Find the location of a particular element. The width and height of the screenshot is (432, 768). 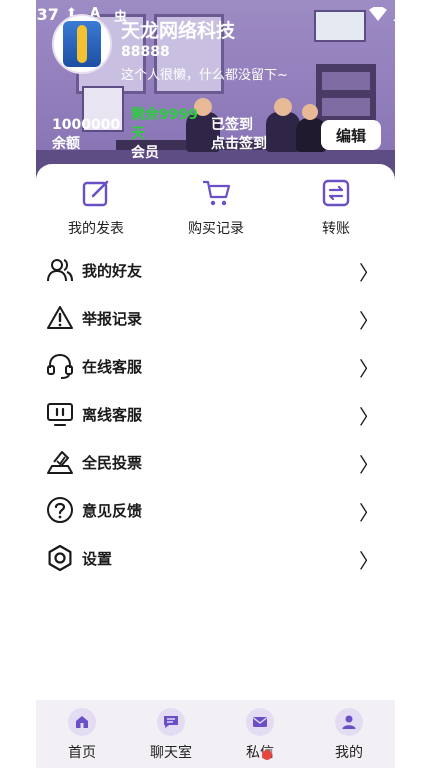

wifi-icon is located at coordinates (378, 14).